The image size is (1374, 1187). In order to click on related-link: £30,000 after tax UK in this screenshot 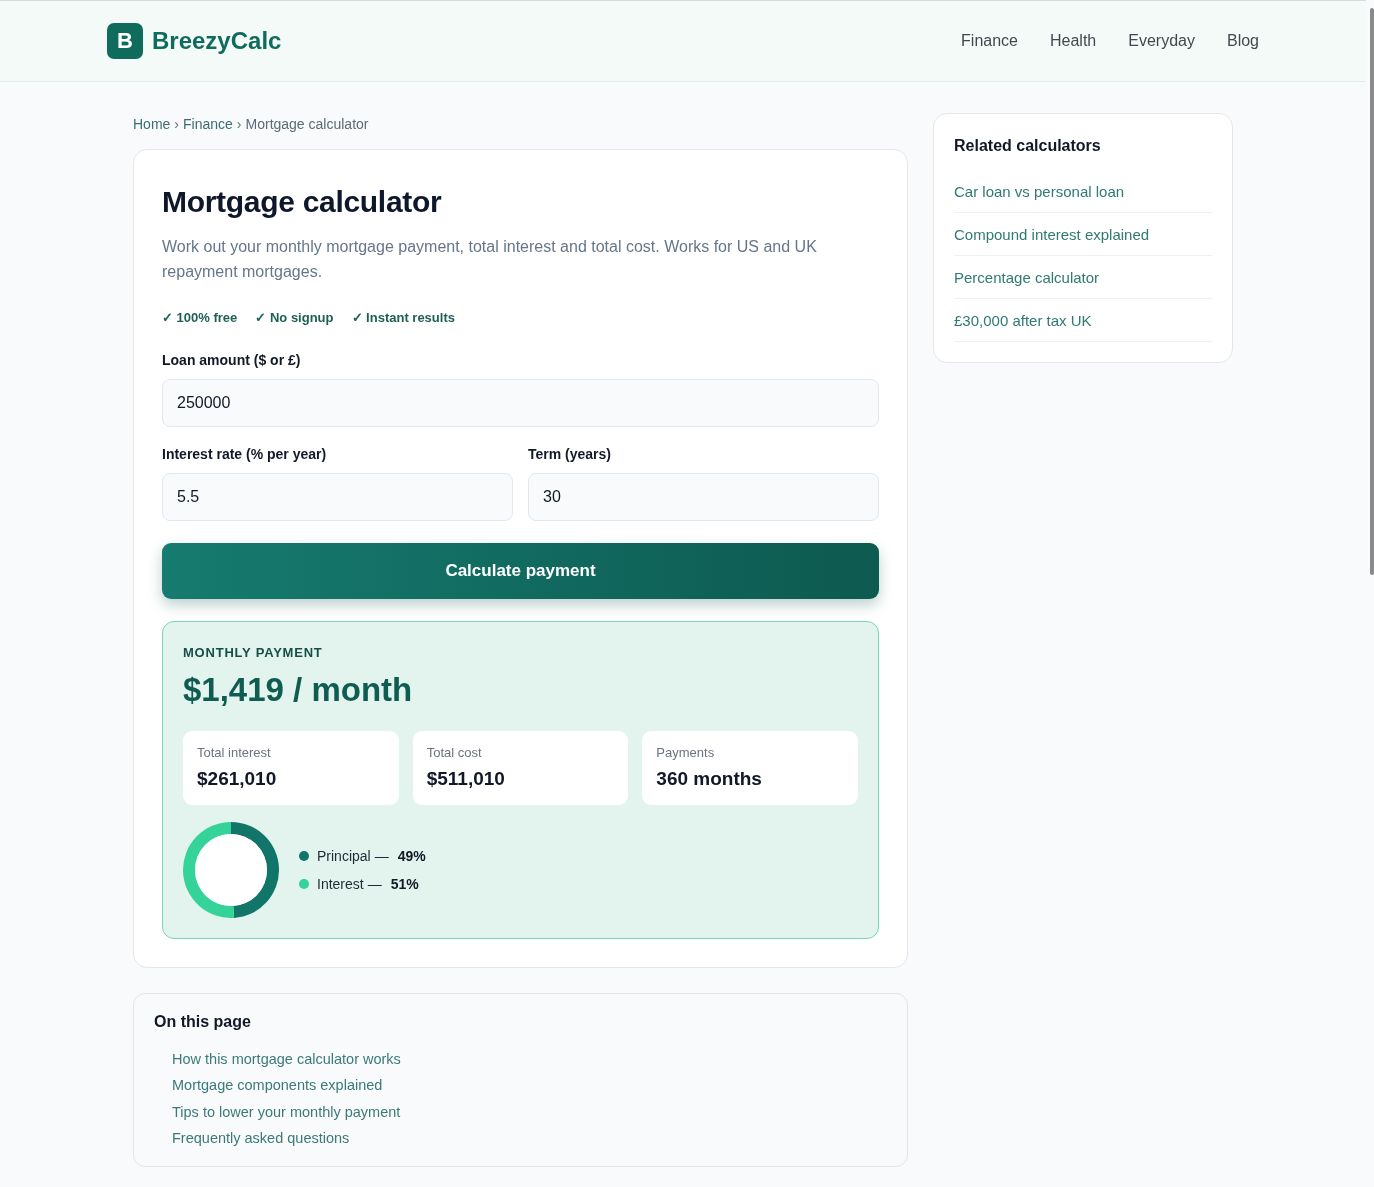, I will do `click(1023, 320)`.